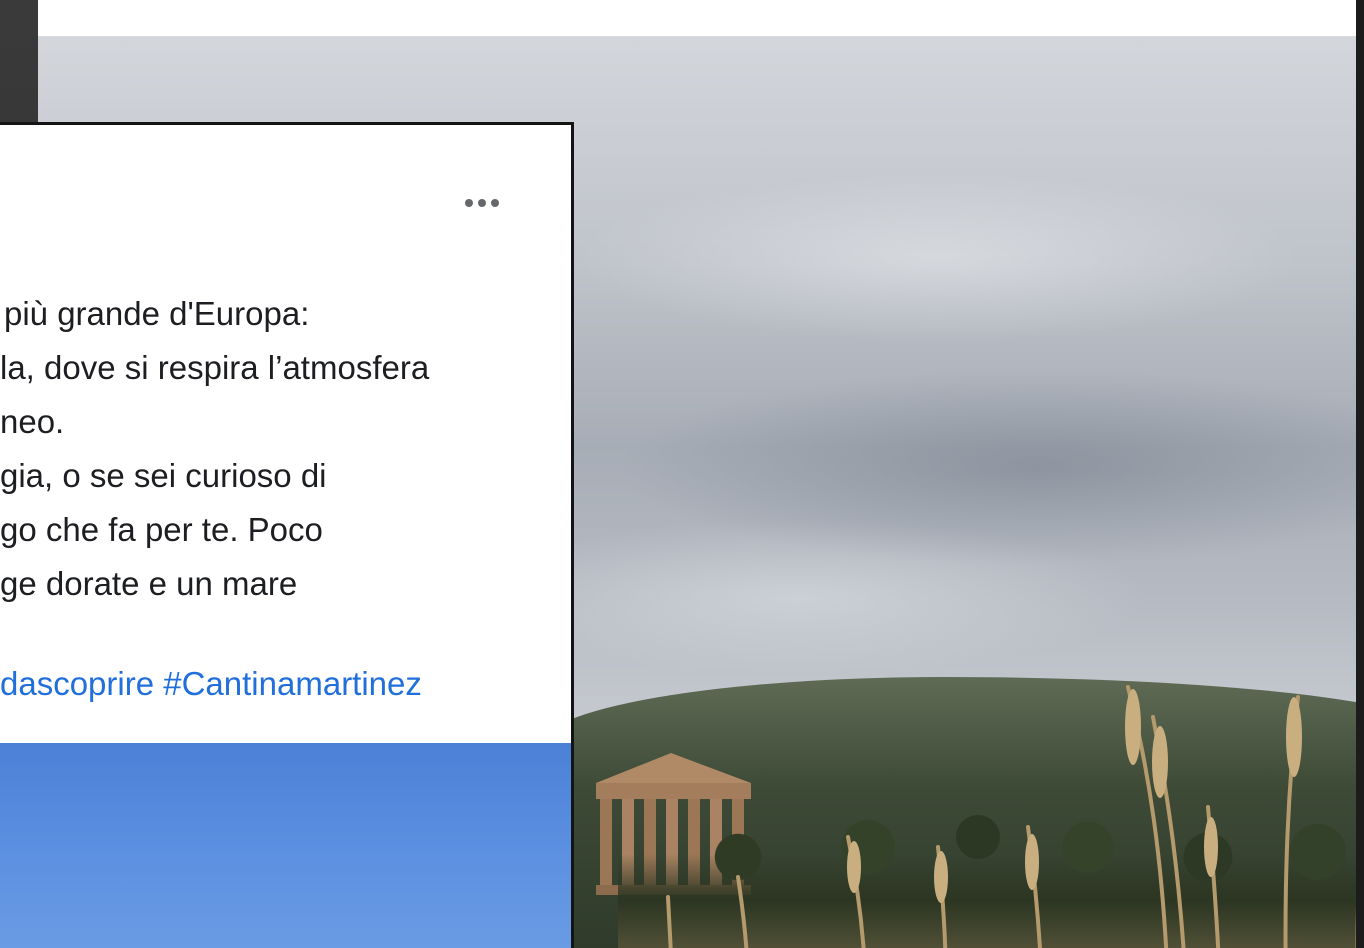 The width and height of the screenshot is (1364, 948). What do you see at coordinates (163, 475) in the screenshot?
I see `caption-line: gia, o se sei curioso di` at bounding box center [163, 475].